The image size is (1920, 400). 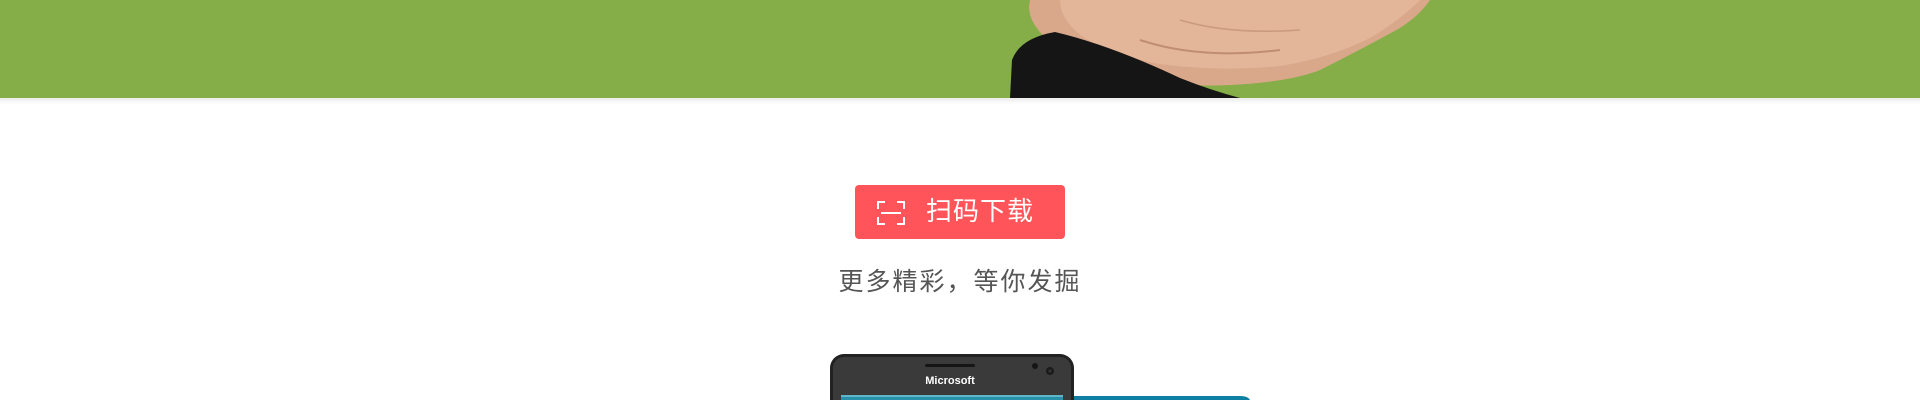 I want to click on scan-download-label: 扫码下载, so click(x=980, y=212).